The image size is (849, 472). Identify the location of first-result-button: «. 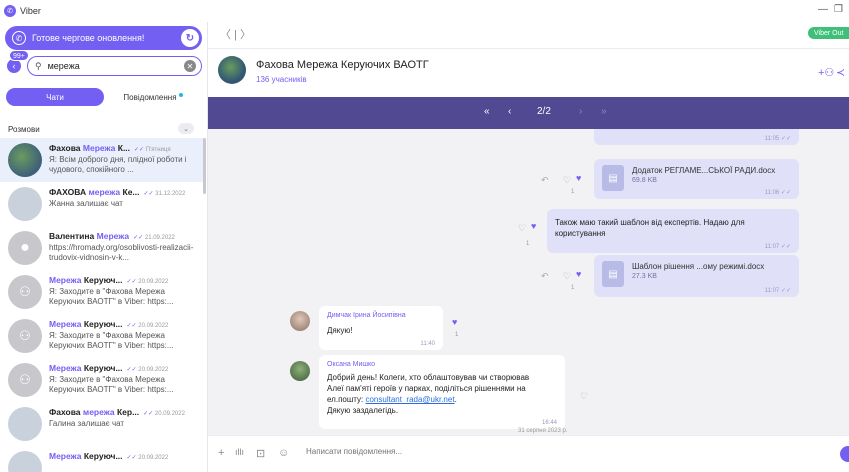
(487, 111).